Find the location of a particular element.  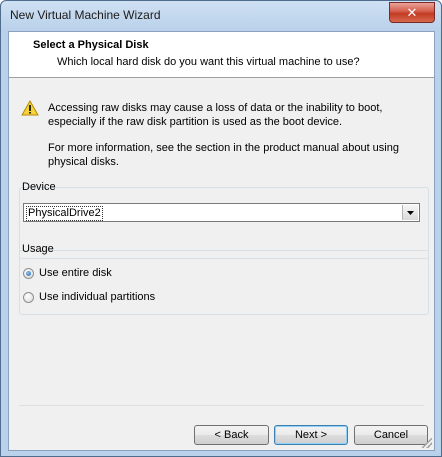

radio-button-unchecked is located at coordinates (28, 297).